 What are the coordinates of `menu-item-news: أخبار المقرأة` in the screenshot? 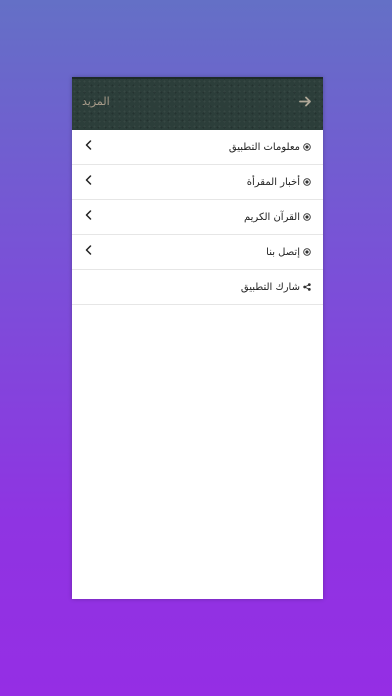 It's located at (197, 182).